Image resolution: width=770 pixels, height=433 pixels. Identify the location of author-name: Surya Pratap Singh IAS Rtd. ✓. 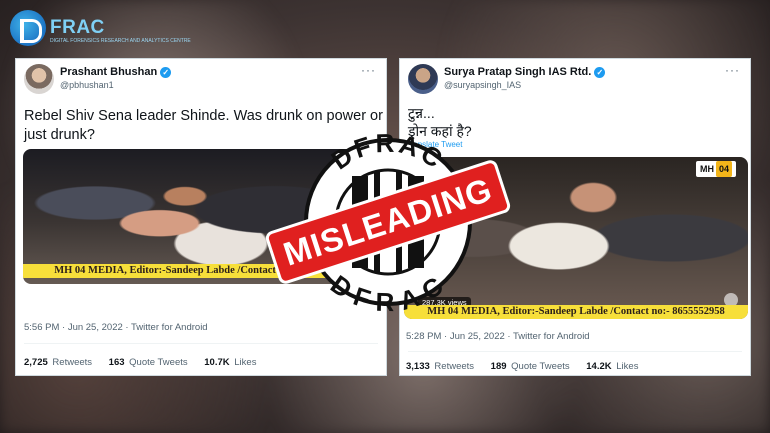
(525, 72).